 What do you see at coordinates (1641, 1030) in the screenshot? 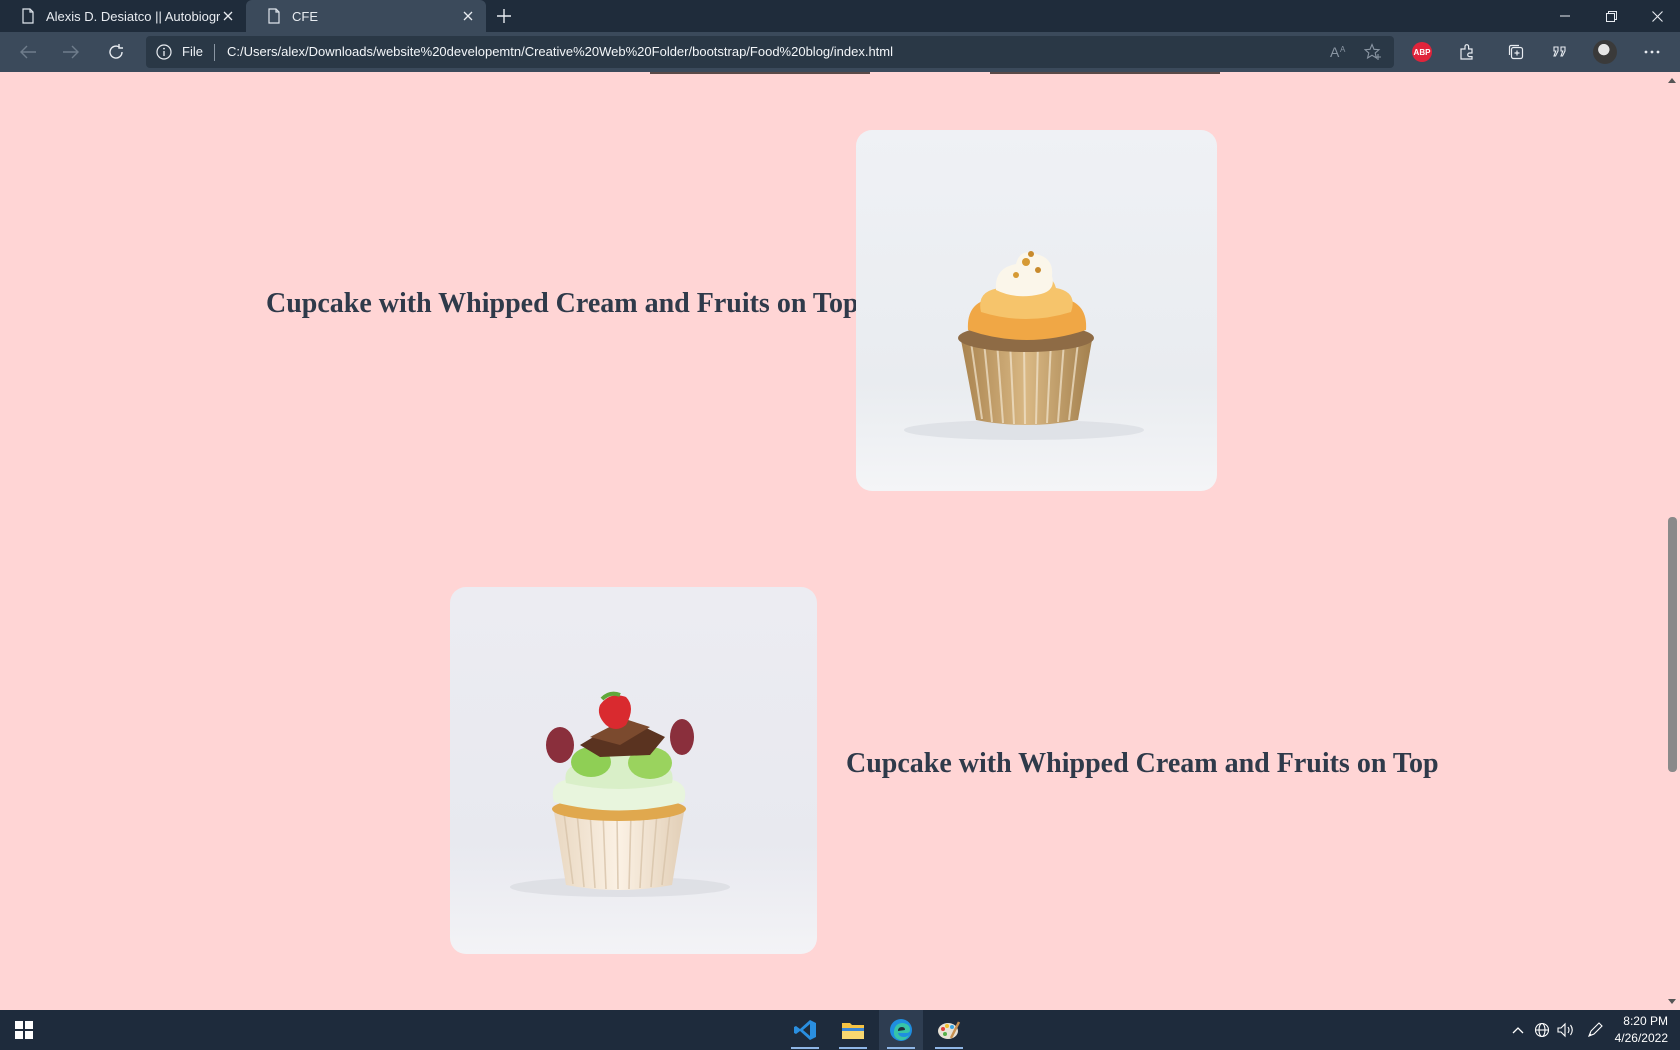
I see `system-clock: 8:20 PM 4/26/2022` at bounding box center [1641, 1030].